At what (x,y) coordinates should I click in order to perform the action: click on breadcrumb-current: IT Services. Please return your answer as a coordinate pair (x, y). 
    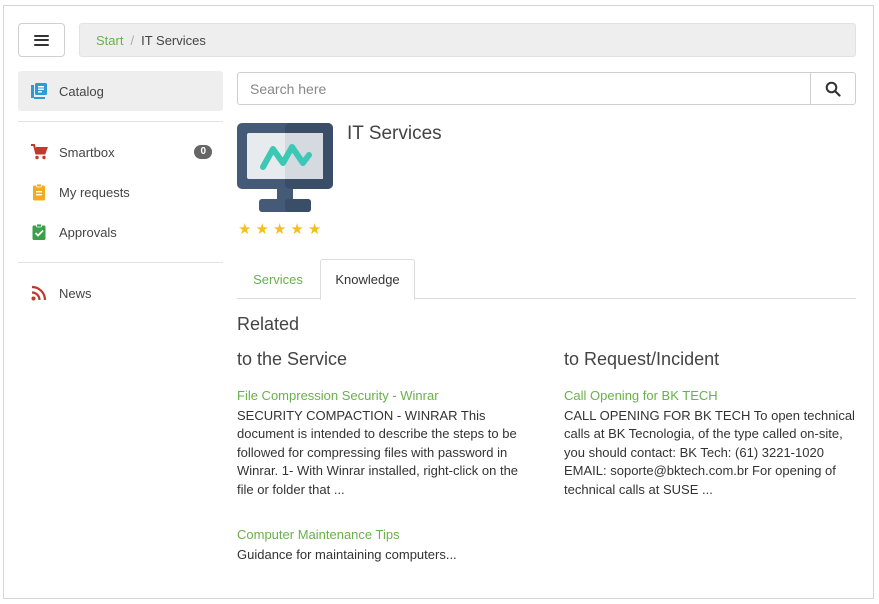
    Looking at the image, I should click on (173, 40).